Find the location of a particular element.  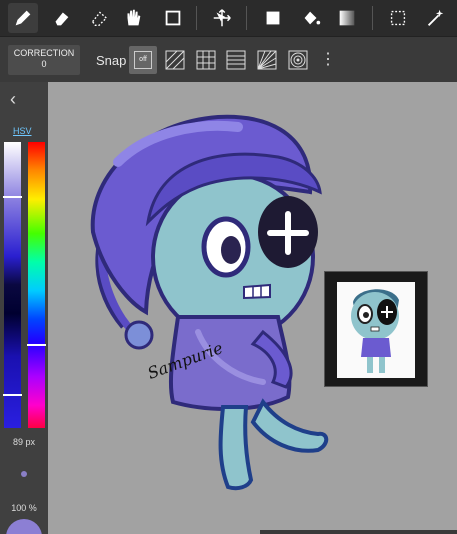

magic-wand-tool-button is located at coordinates (435, 18).